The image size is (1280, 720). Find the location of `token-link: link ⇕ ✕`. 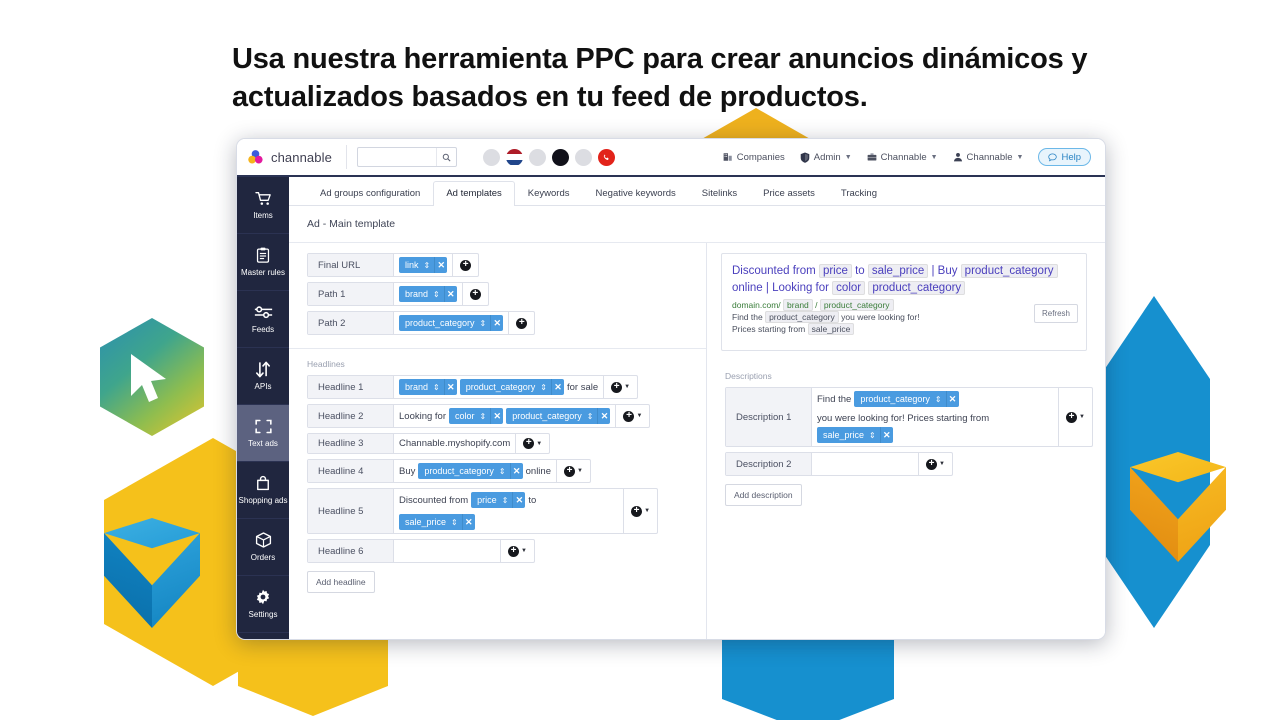

token-link: link ⇕ ✕ is located at coordinates (423, 265).